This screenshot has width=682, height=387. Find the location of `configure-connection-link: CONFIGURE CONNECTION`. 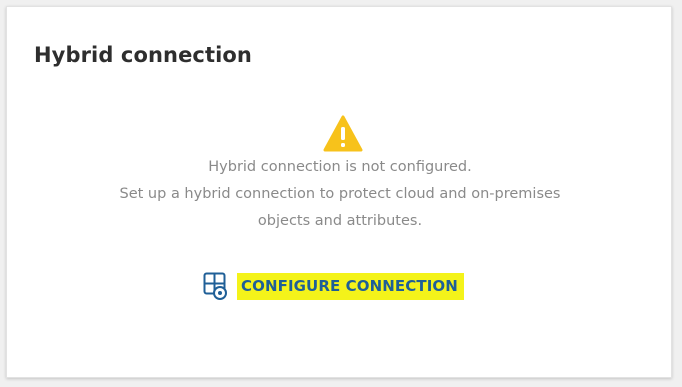

configure-connection-link: CONFIGURE CONNECTION is located at coordinates (333, 286).